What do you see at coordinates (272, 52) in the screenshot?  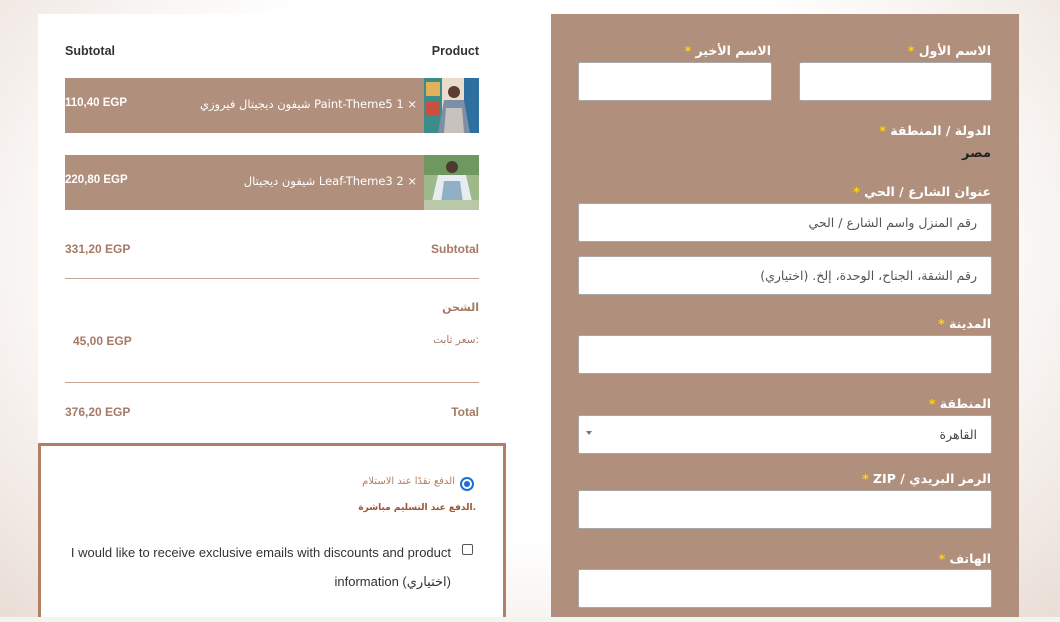 I see `order-table-header: Subtotal Product` at bounding box center [272, 52].